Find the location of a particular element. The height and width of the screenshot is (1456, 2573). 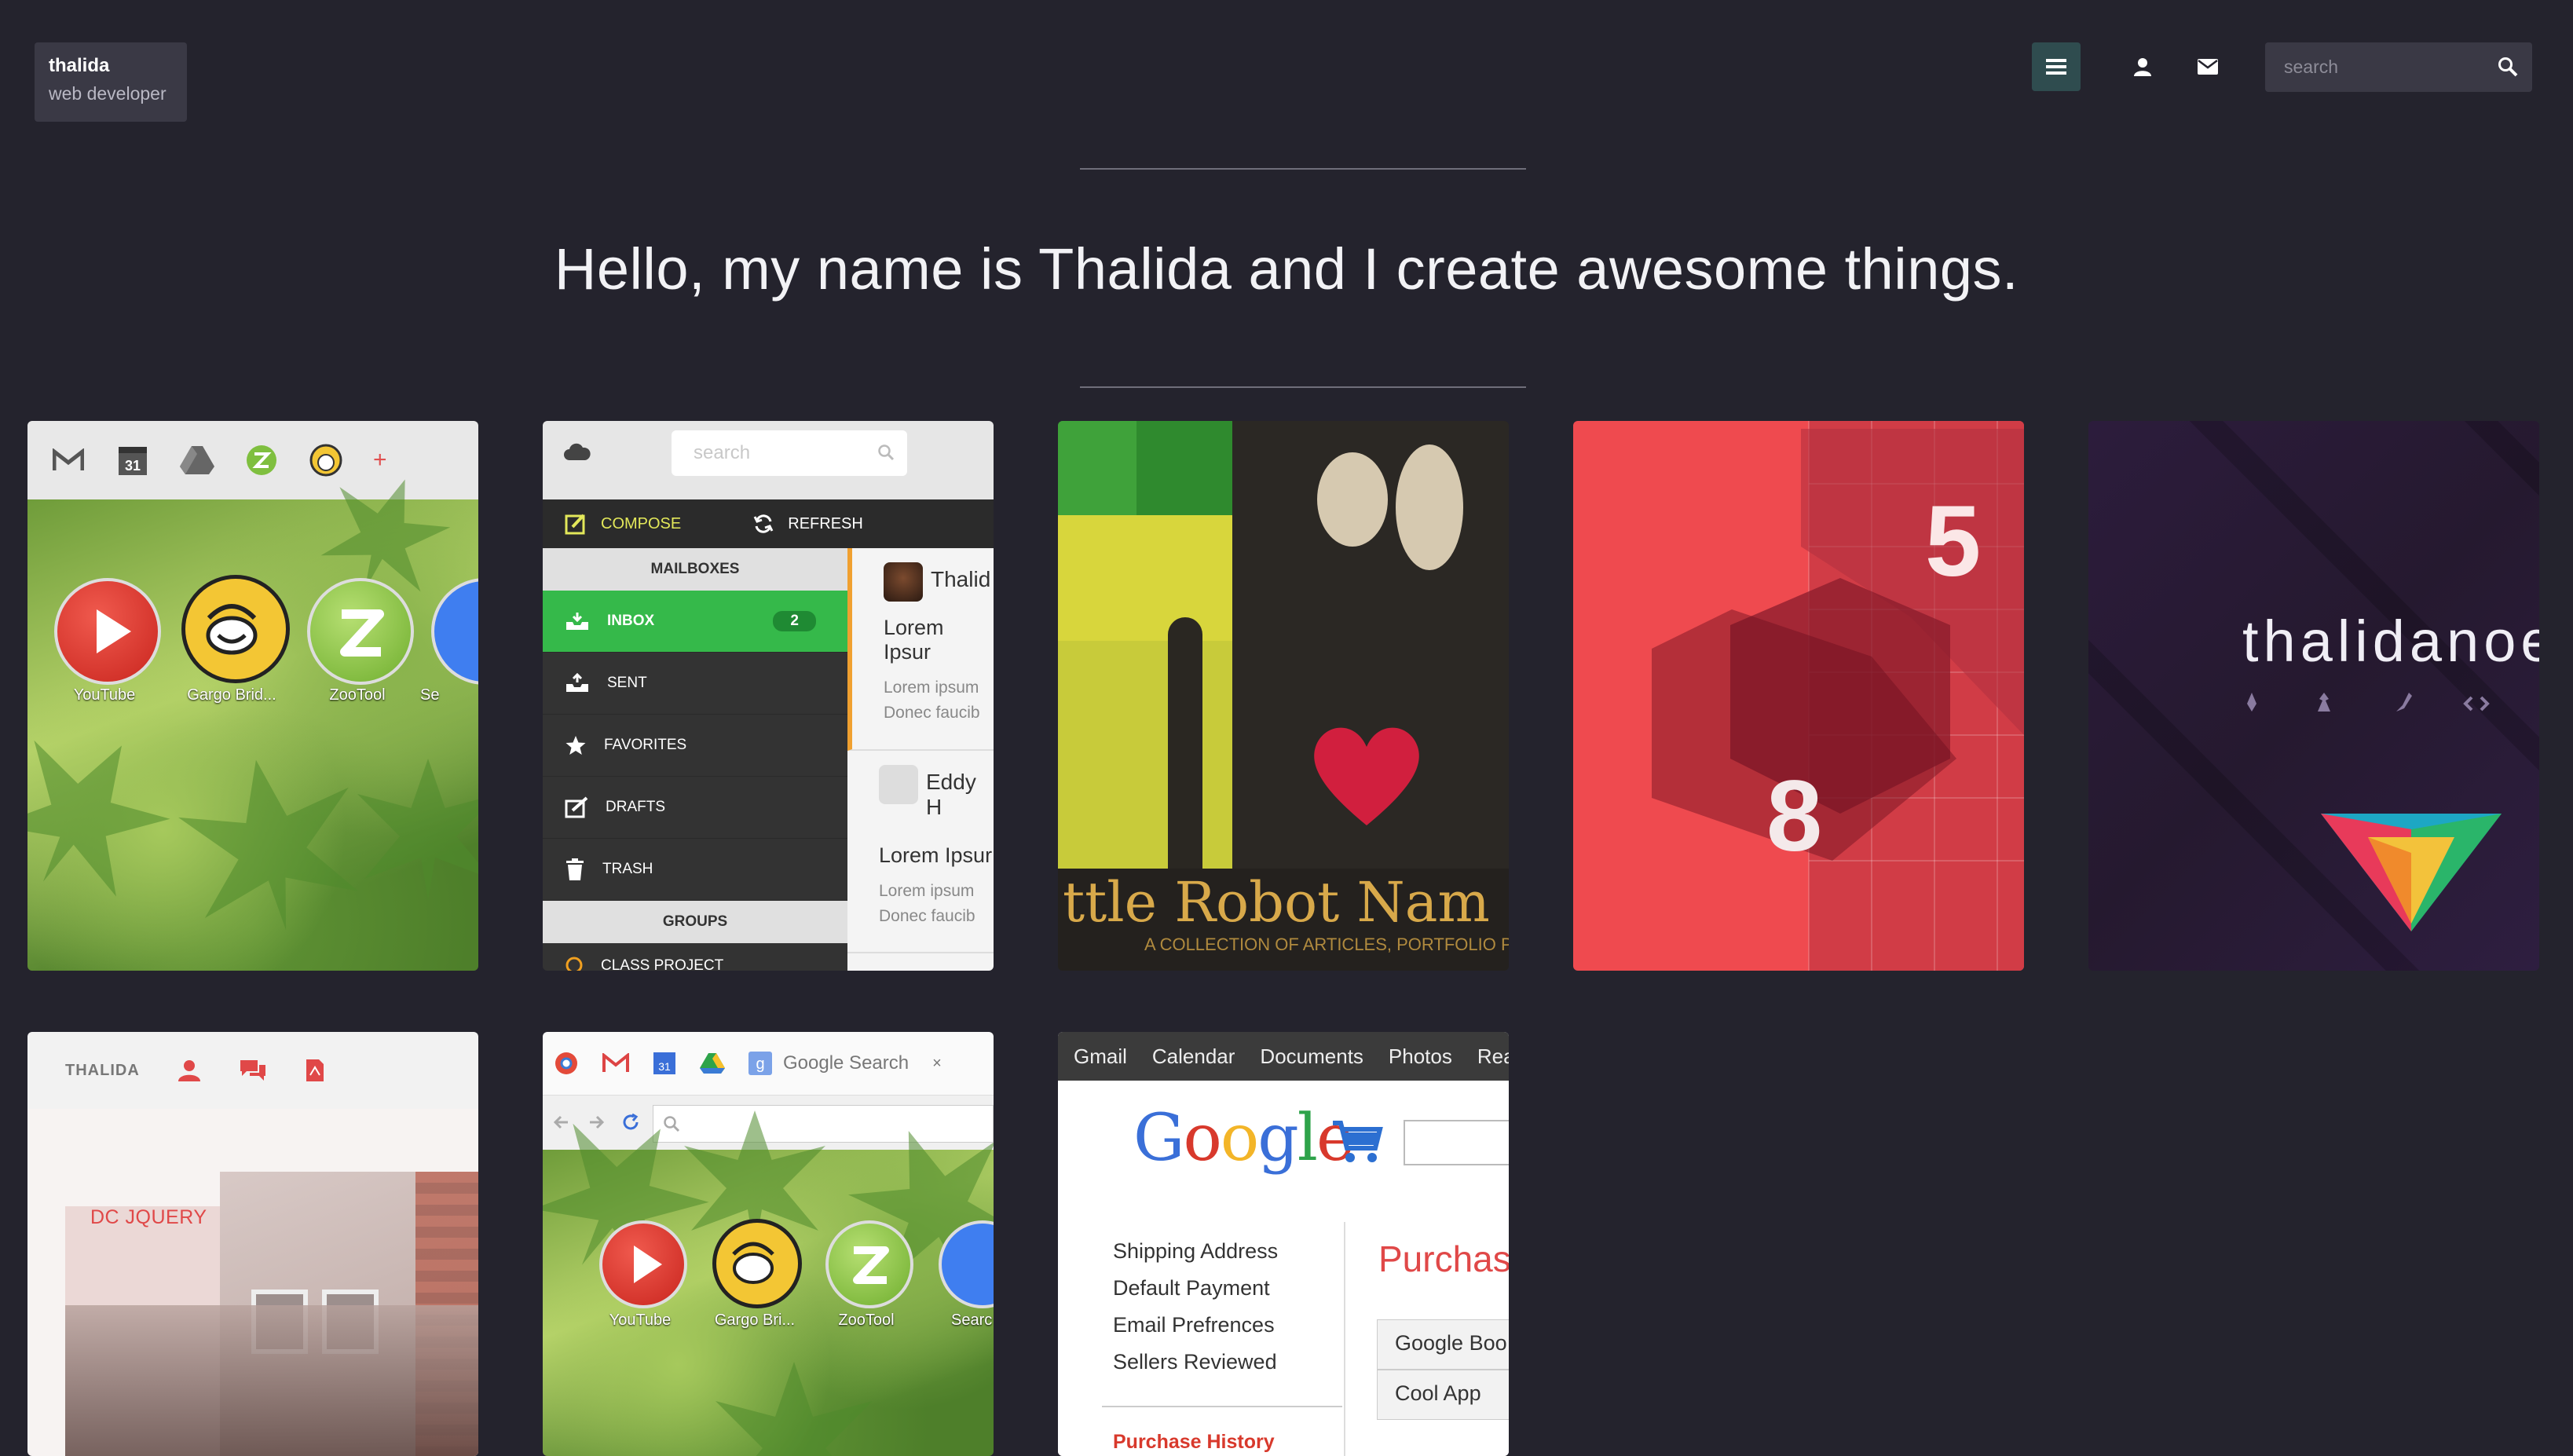

back-icon is located at coordinates (561, 1122).